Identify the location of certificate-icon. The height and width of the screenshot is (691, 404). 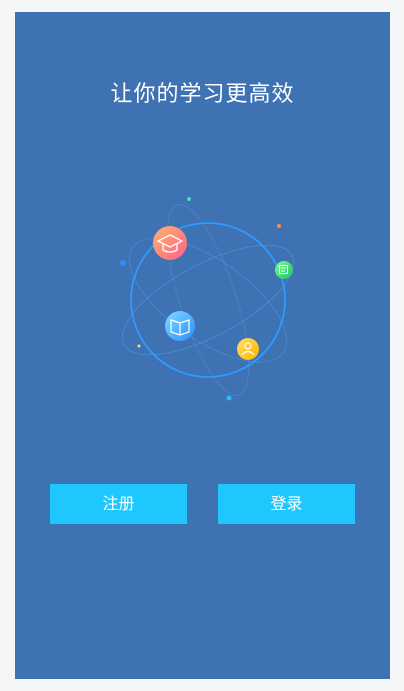
(284, 270).